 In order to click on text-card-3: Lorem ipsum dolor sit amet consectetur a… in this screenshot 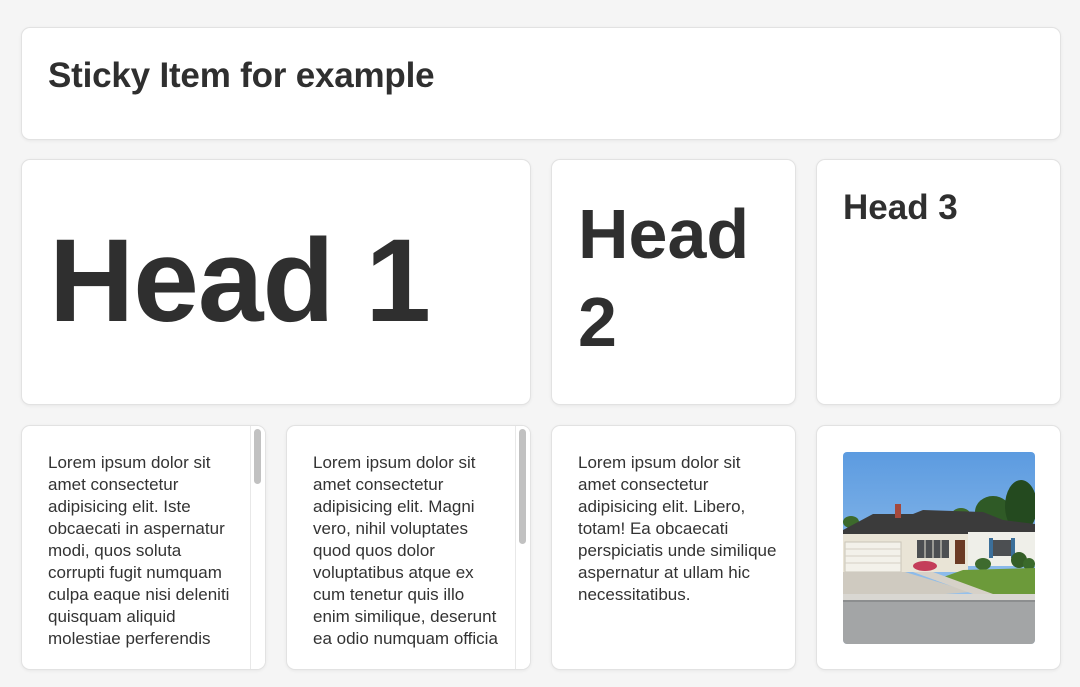, I will do `click(673, 547)`.